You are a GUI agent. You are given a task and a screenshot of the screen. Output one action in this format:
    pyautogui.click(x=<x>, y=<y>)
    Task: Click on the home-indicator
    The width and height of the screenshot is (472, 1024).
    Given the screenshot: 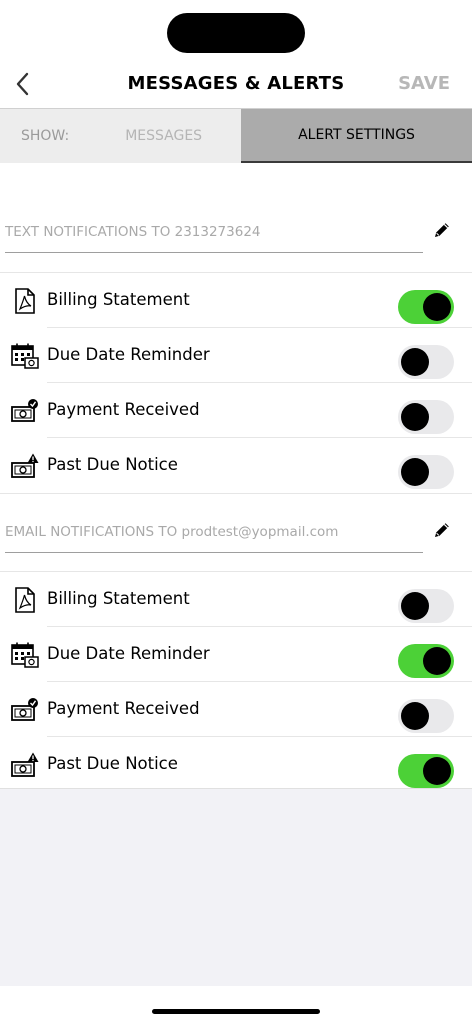 What is the action you would take?
    pyautogui.click(x=236, y=1011)
    